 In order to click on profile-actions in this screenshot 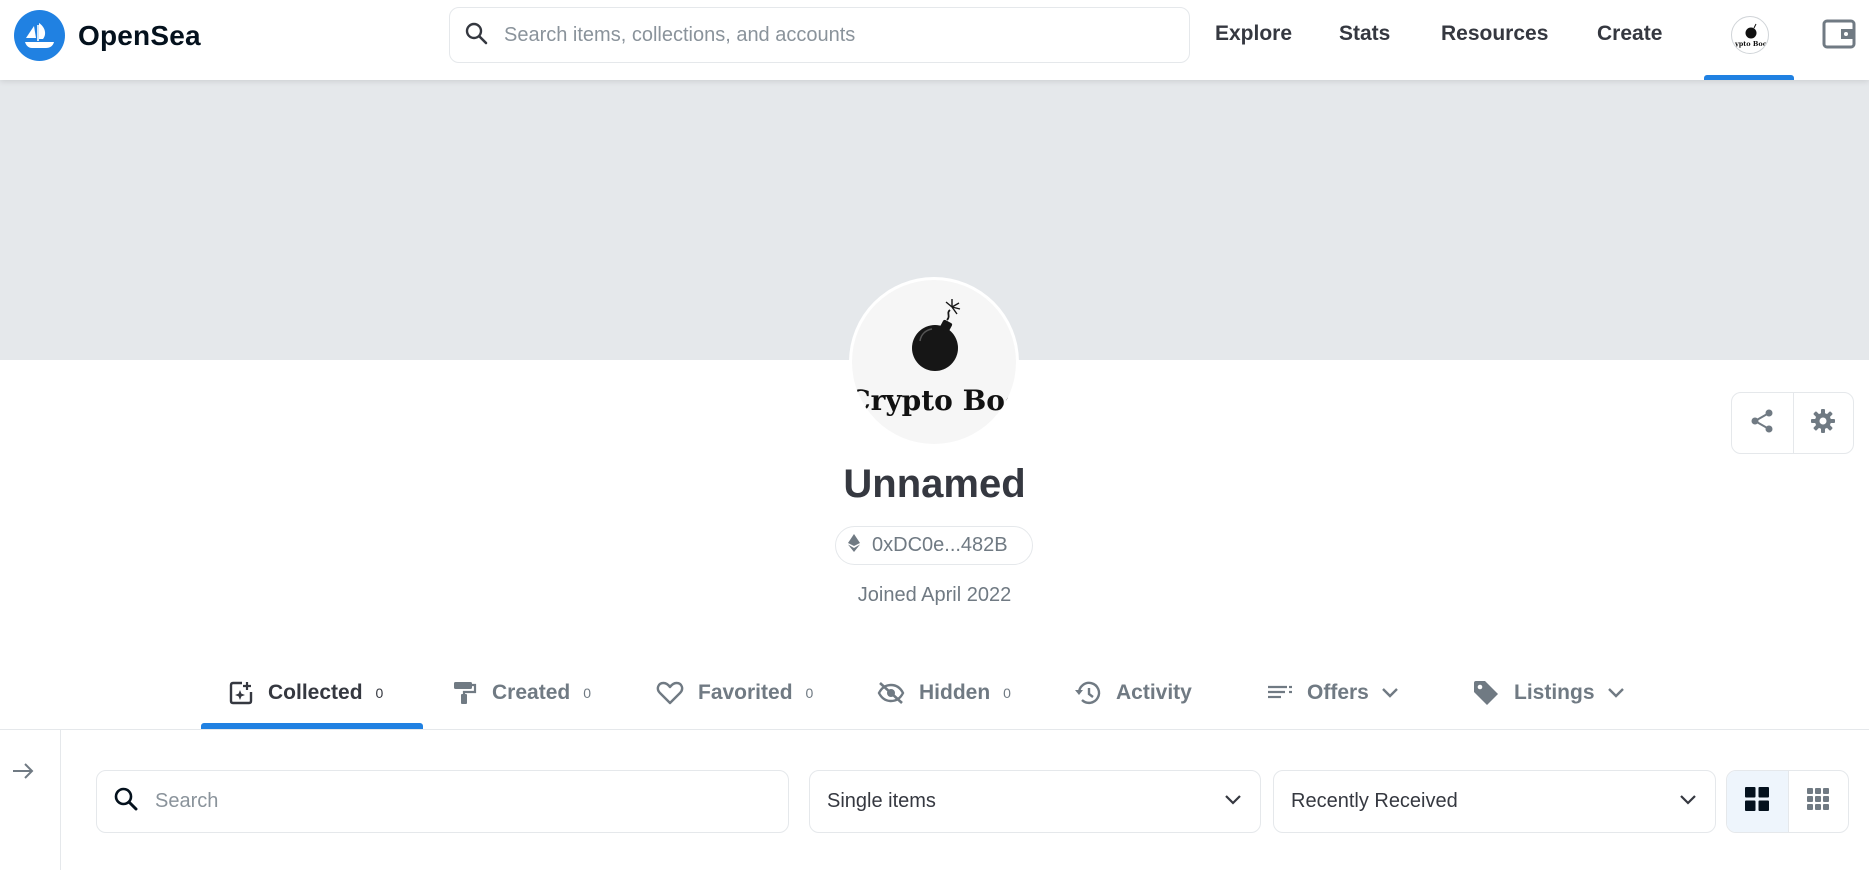, I will do `click(1792, 423)`.